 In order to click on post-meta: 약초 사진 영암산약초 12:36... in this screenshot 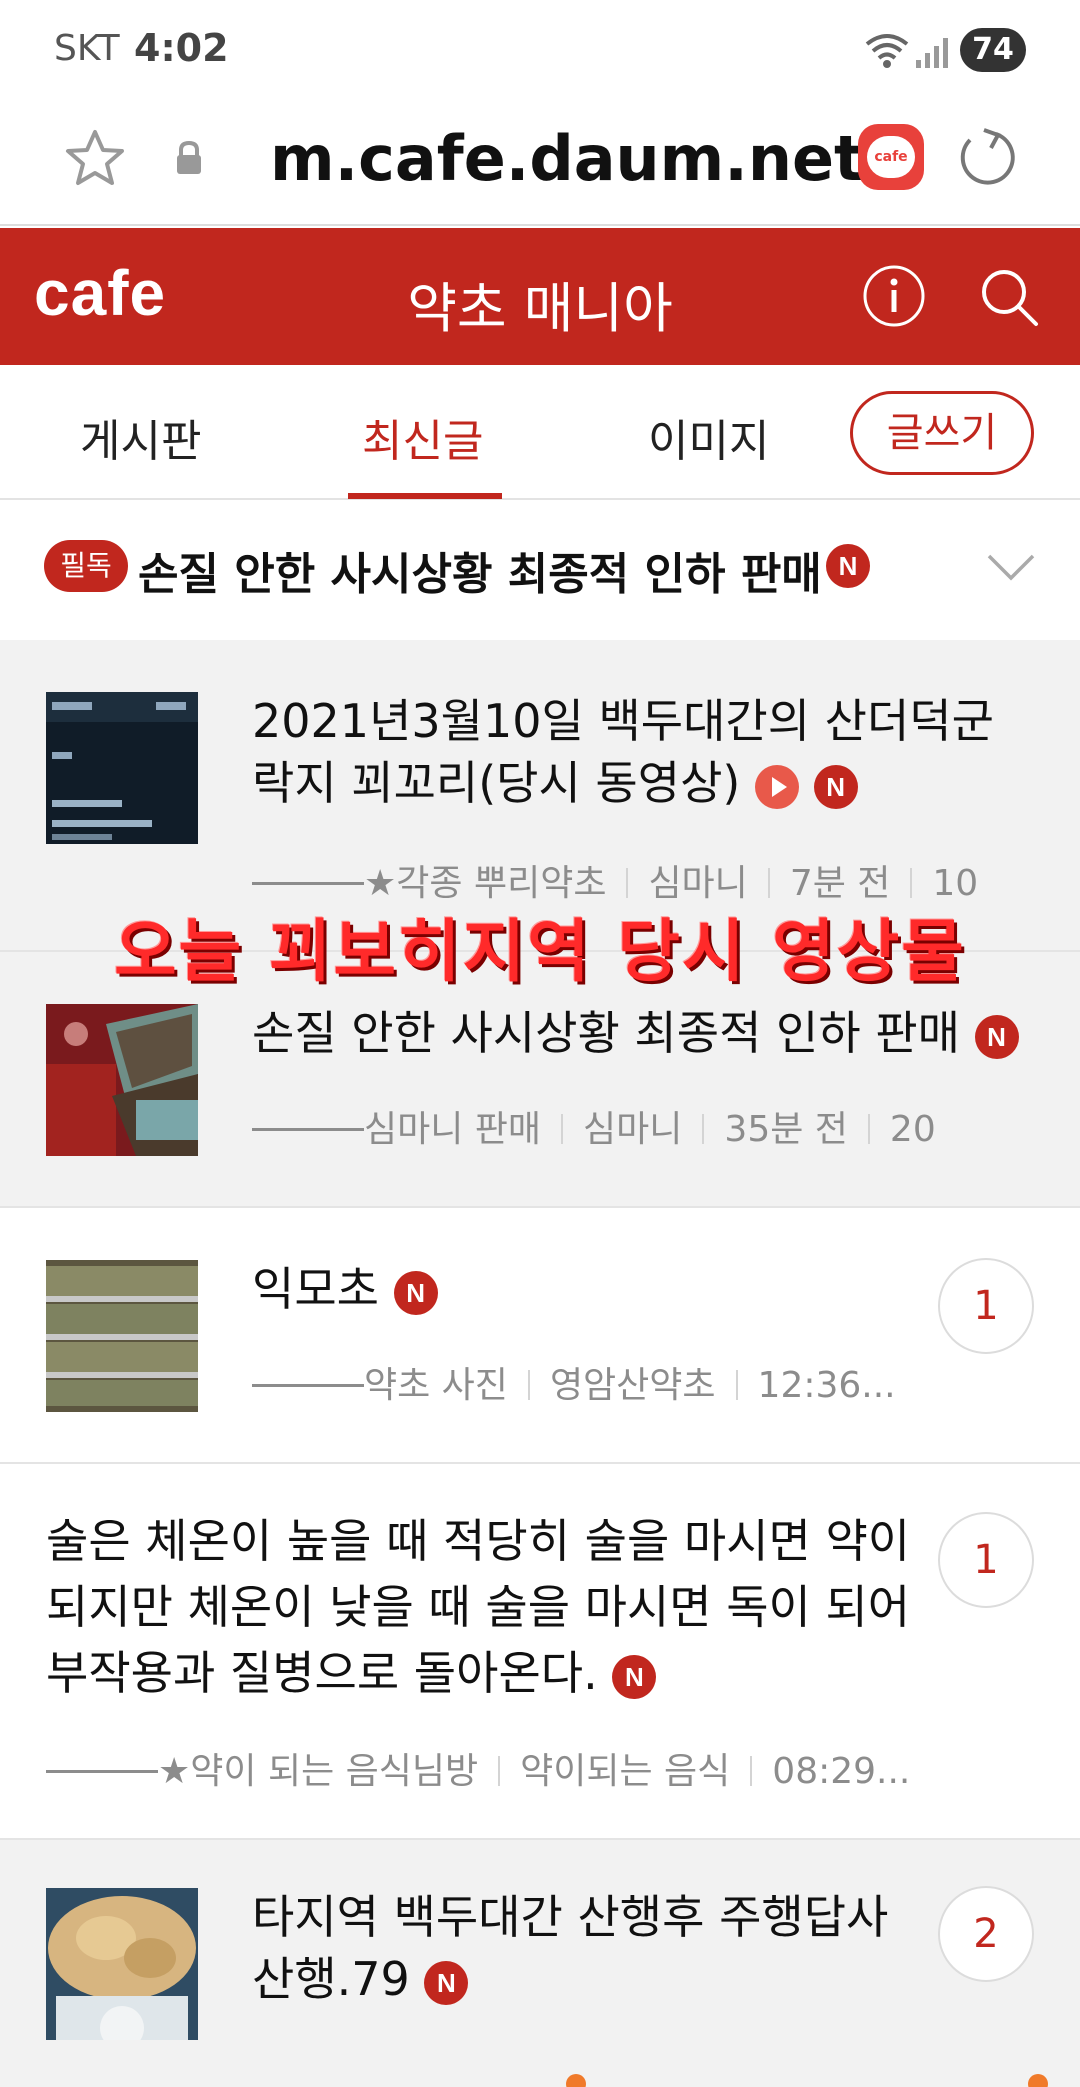, I will do `click(574, 1382)`.